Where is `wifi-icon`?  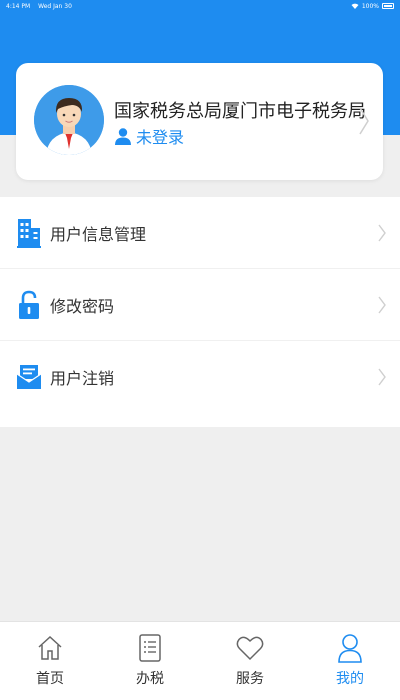 wifi-icon is located at coordinates (355, 6).